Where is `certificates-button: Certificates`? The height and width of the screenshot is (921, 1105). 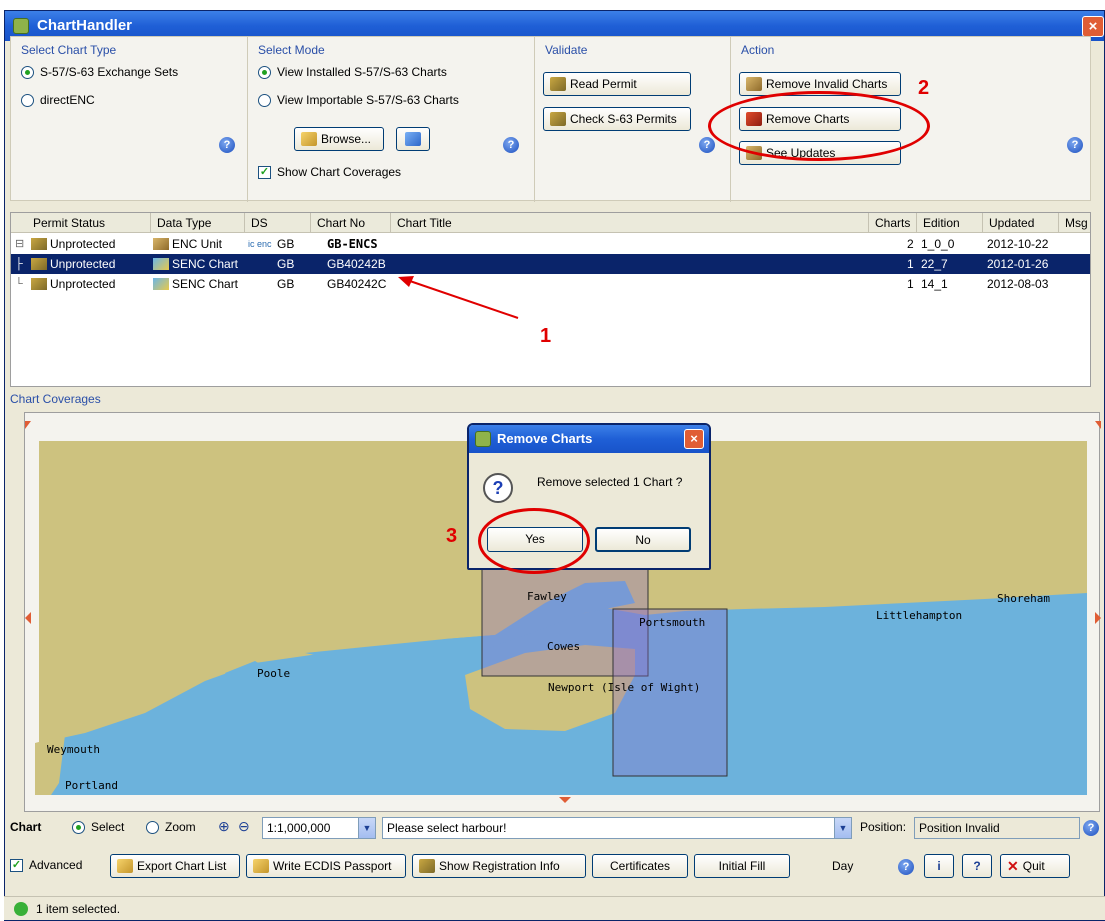 certificates-button: Certificates is located at coordinates (640, 866).